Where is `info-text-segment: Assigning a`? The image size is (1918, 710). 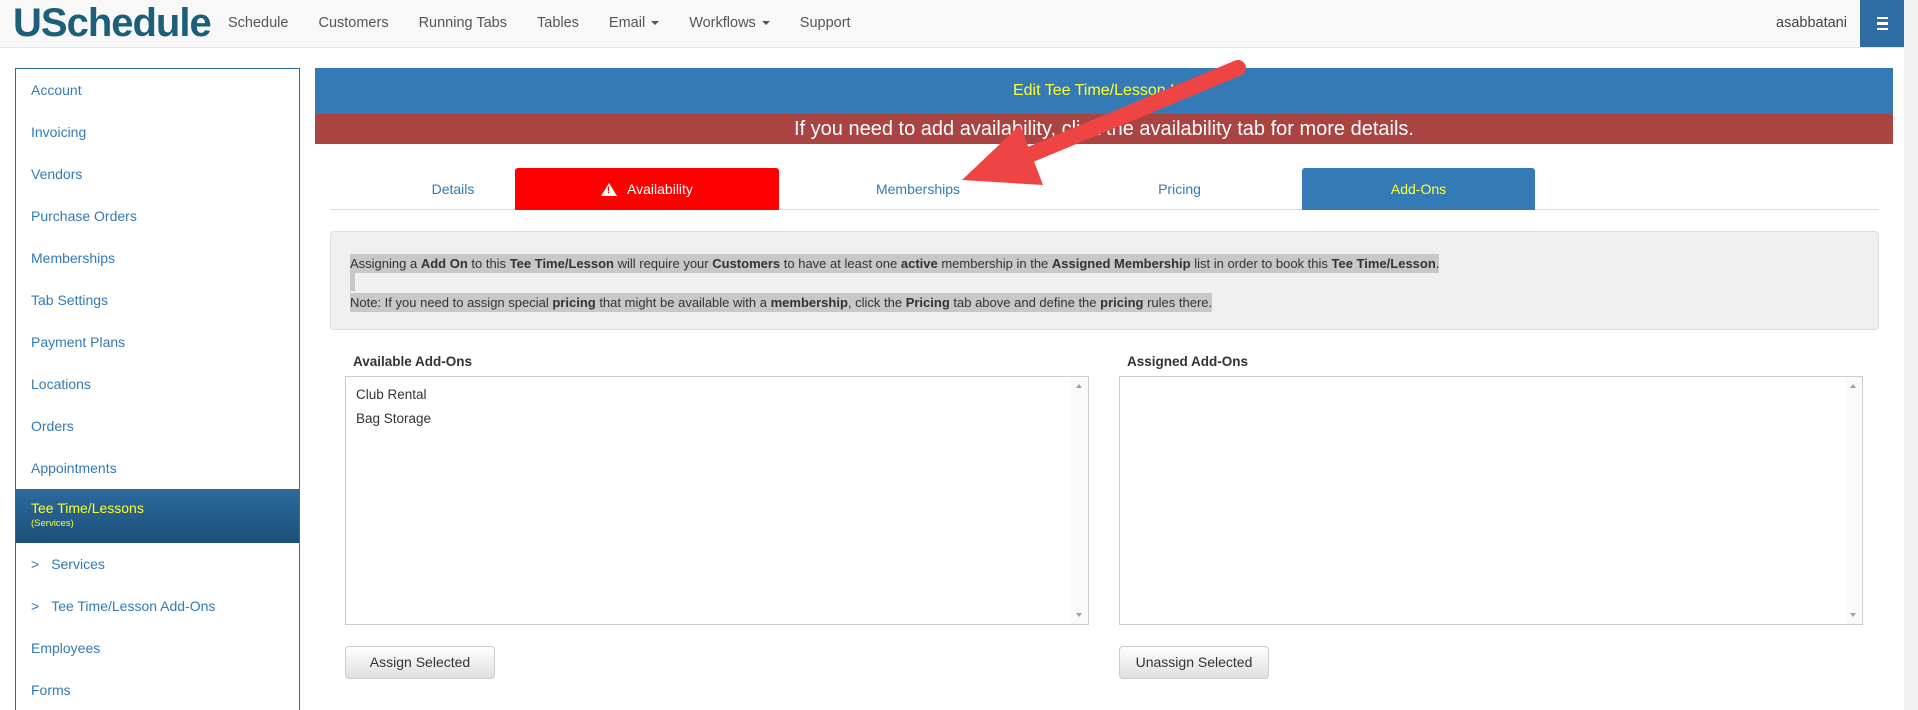 info-text-segment: Assigning a is located at coordinates (385, 263).